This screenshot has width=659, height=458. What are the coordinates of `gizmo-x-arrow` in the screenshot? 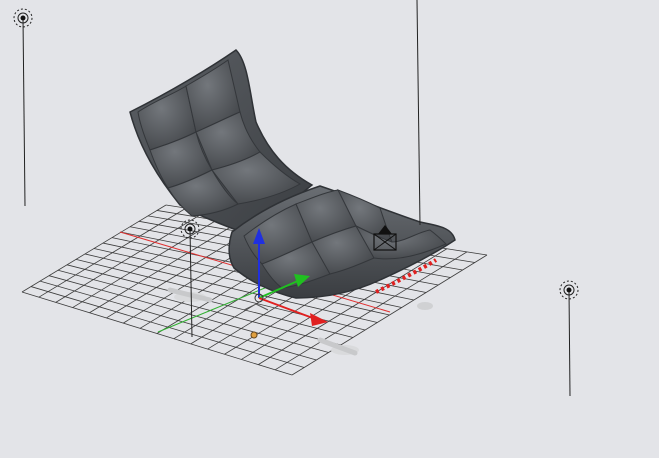 It's located at (319, 319).